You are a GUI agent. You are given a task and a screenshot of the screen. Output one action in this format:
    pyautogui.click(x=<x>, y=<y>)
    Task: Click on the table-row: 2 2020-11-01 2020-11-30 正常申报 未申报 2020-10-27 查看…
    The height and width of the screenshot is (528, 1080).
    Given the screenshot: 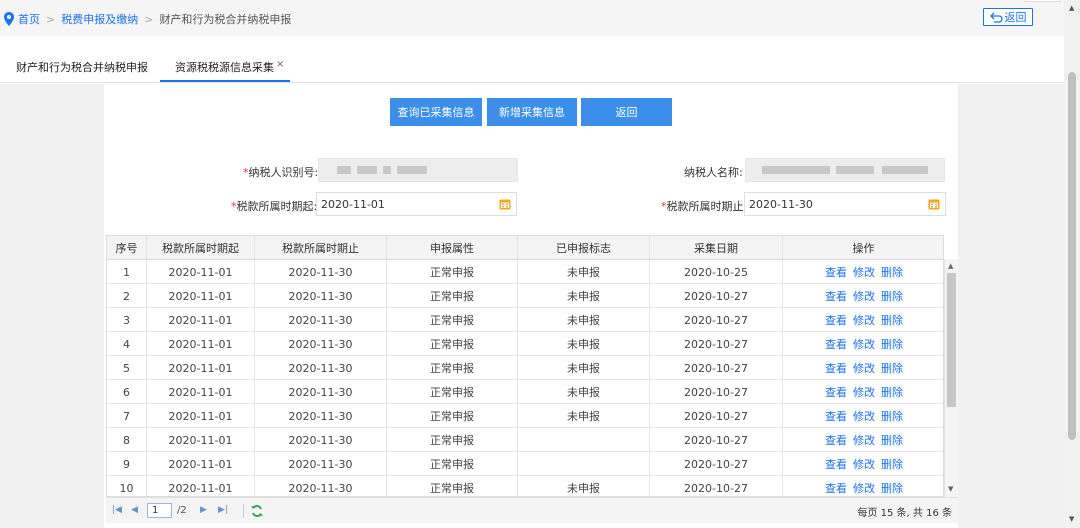 What is the action you would take?
    pyautogui.click(x=525, y=296)
    